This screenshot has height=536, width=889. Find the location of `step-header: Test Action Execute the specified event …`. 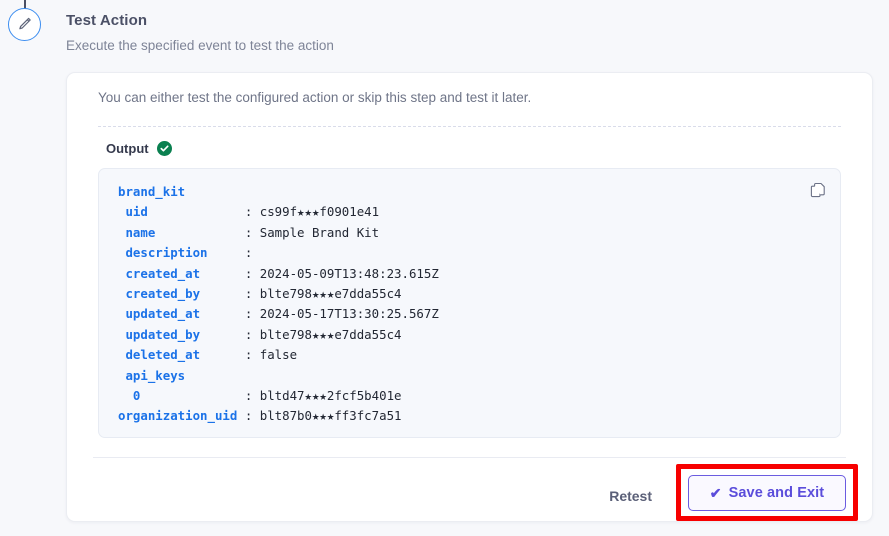

step-header: Test Action Execute the specified event … is located at coordinates (386, 33).